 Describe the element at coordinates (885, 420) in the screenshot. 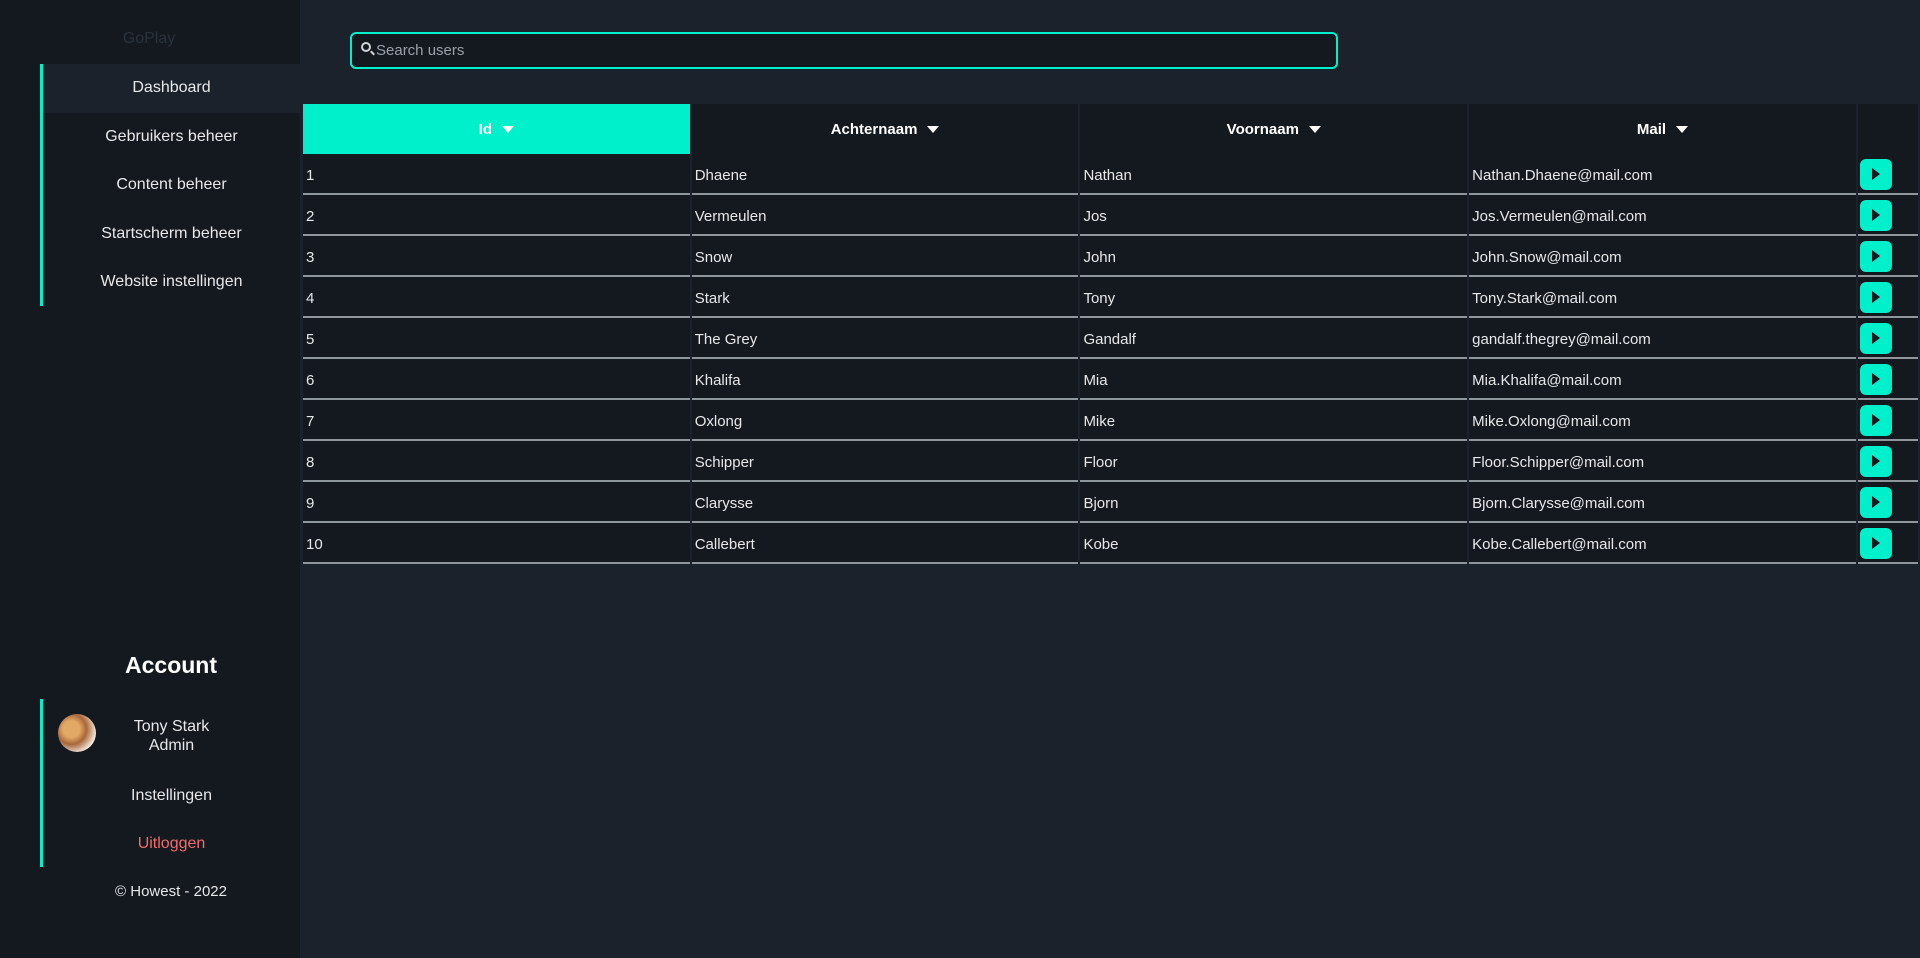

I see `cell-lastname: Oxlong` at that location.